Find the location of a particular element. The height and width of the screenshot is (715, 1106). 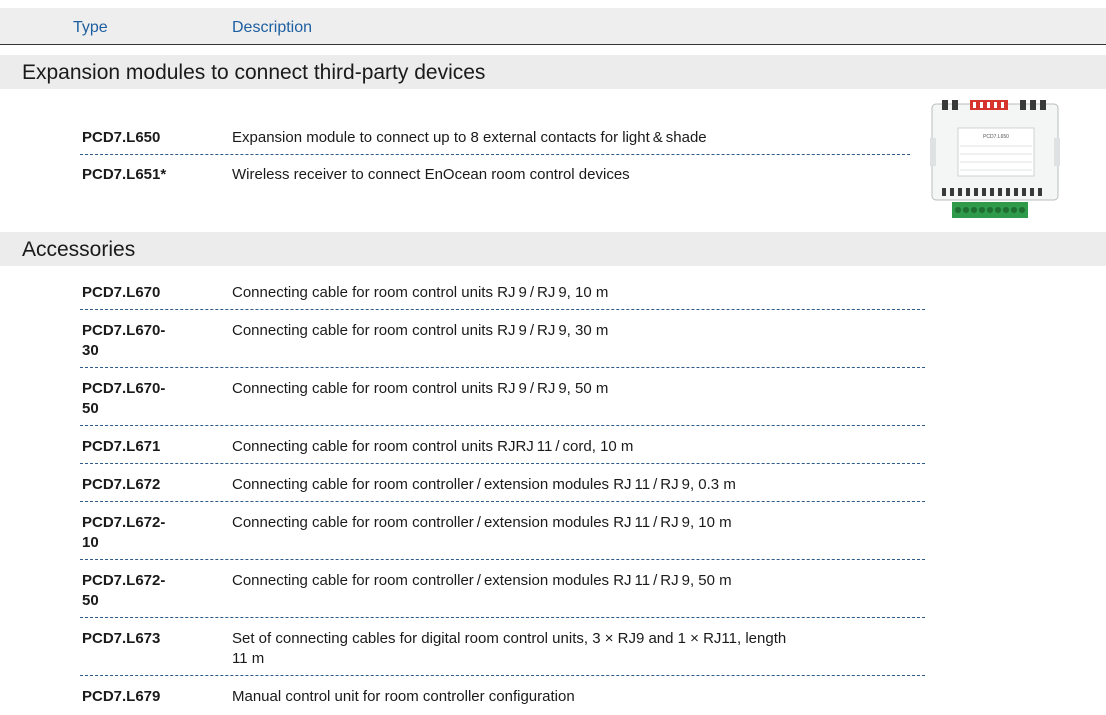

svg-text: PCD7.L650 is located at coordinates (996, 137).